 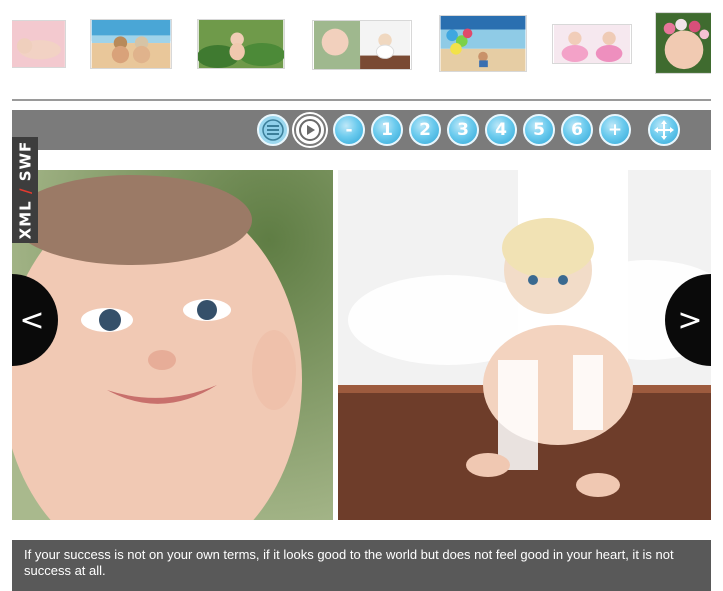 I want to click on xml-swf-label: XML / SWF, so click(x=25, y=190).